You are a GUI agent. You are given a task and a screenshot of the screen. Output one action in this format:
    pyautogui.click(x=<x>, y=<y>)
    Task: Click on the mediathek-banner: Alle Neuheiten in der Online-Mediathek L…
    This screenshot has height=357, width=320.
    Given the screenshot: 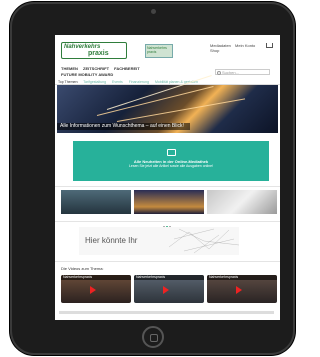 What is the action you would take?
    pyautogui.click(x=171, y=161)
    